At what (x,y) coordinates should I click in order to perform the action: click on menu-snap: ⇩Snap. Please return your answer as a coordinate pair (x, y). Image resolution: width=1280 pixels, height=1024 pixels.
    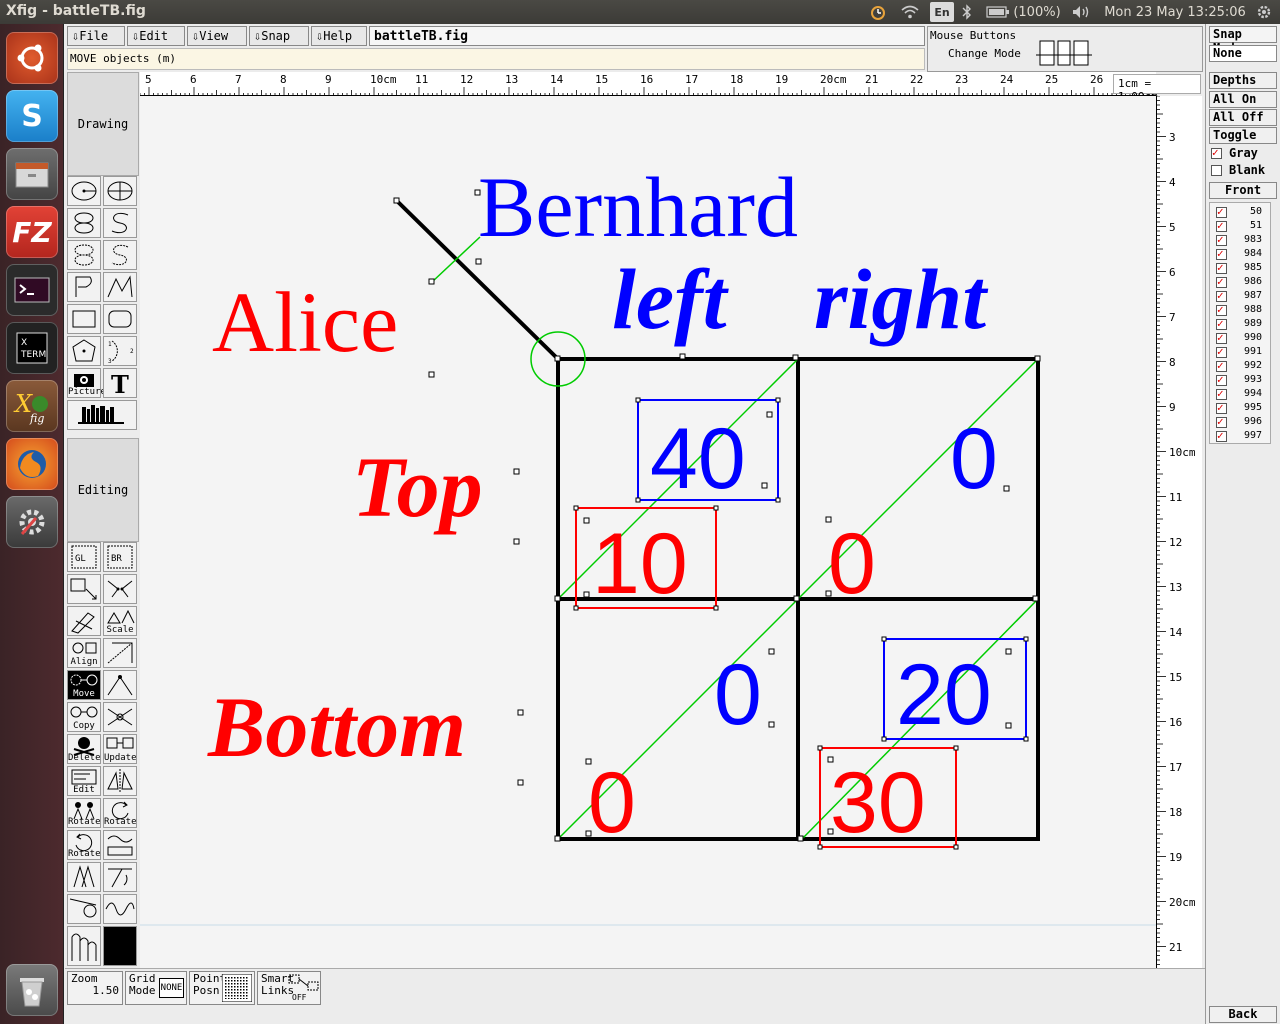
    Looking at the image, I should click on (279, 36).